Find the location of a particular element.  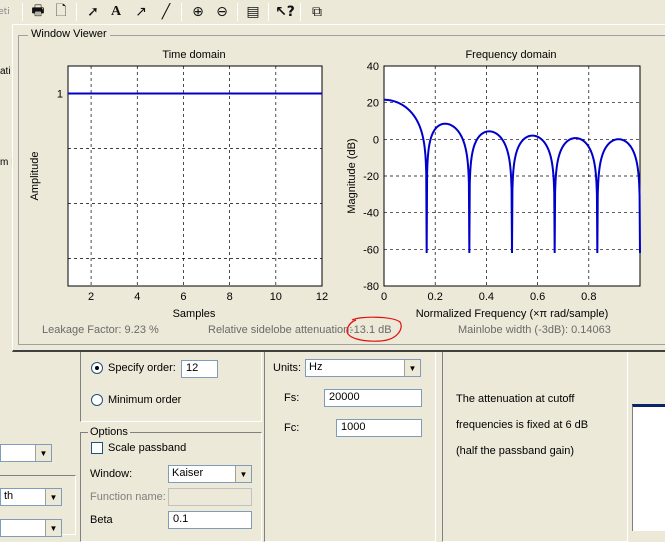

freq-y-tick-label: -20 is located at coordinates (371, 177).